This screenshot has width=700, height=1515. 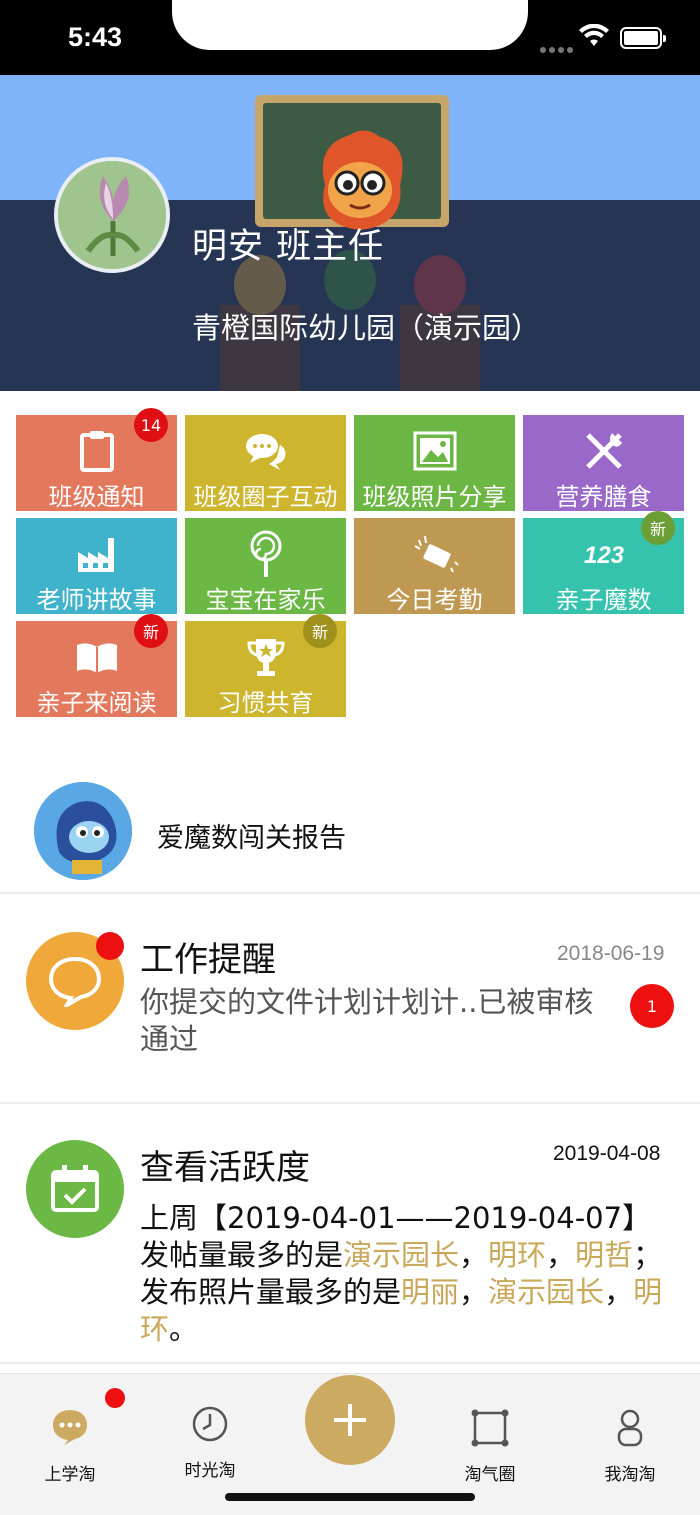 I want to click on name-link: 明丽, so click(x=430, y=1292).